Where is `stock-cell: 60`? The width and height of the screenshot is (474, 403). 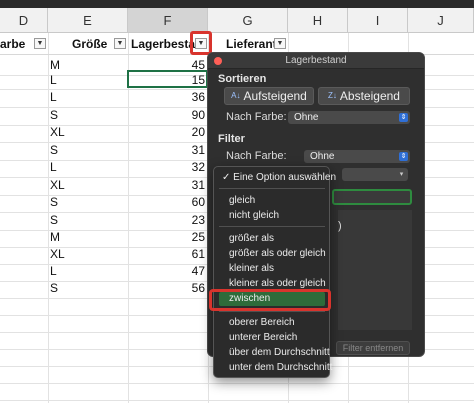 stock-cell: 60 is located at coordinates (167, 202).